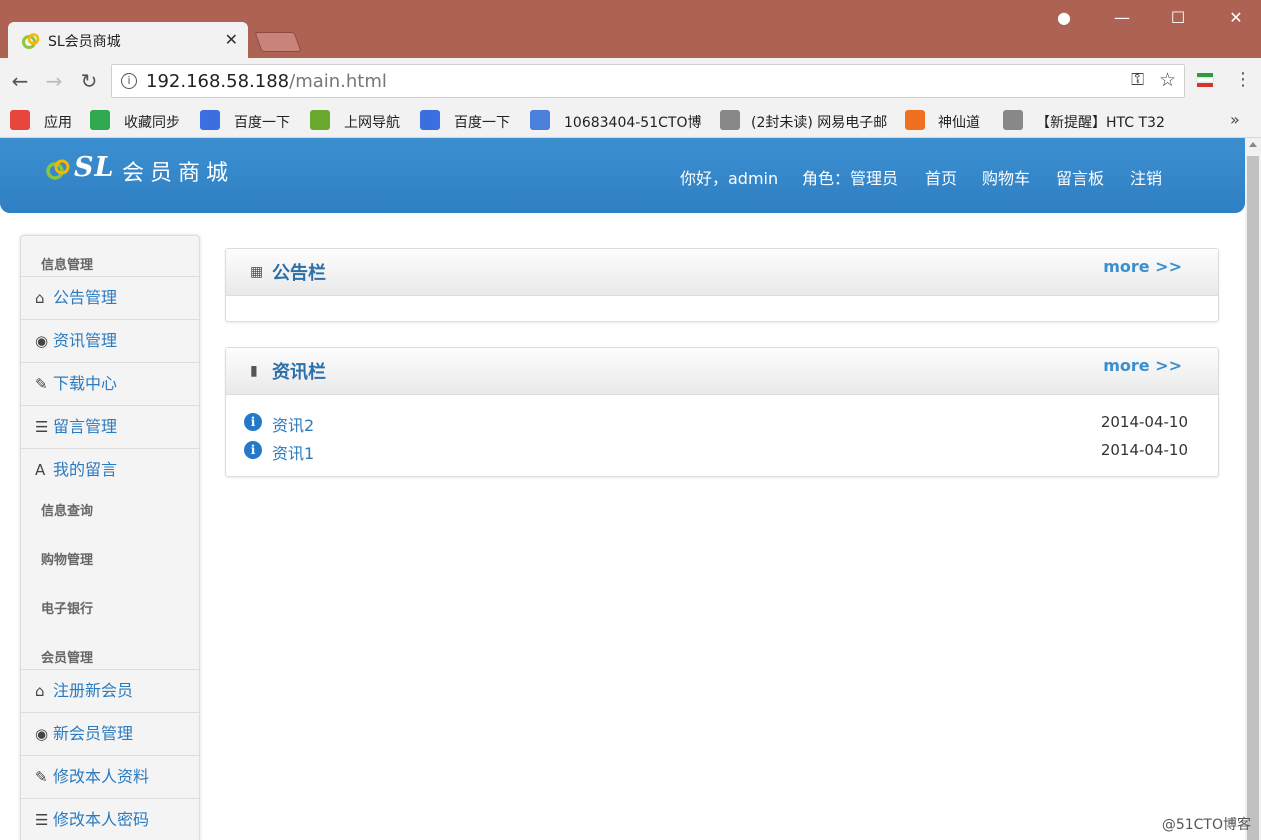  What do you see at coordinates (89, 81) in the screenshot?
I see `reload-button: ↻` at bounding box center [89, 81].